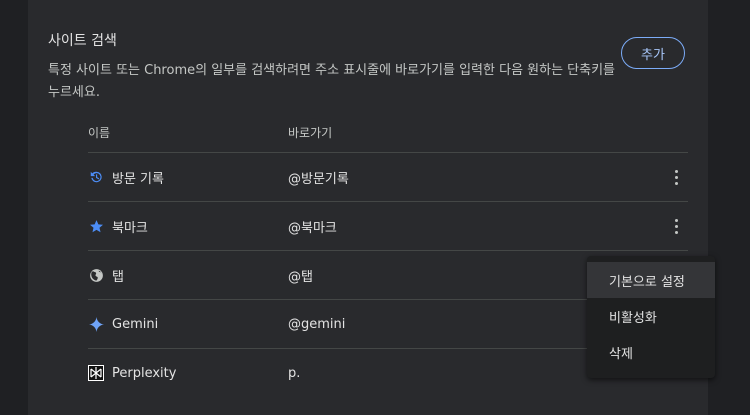  Describe the element at coordinates (312, 228) in the screenshot. I see `row-shortcut: @북마크` at that location.